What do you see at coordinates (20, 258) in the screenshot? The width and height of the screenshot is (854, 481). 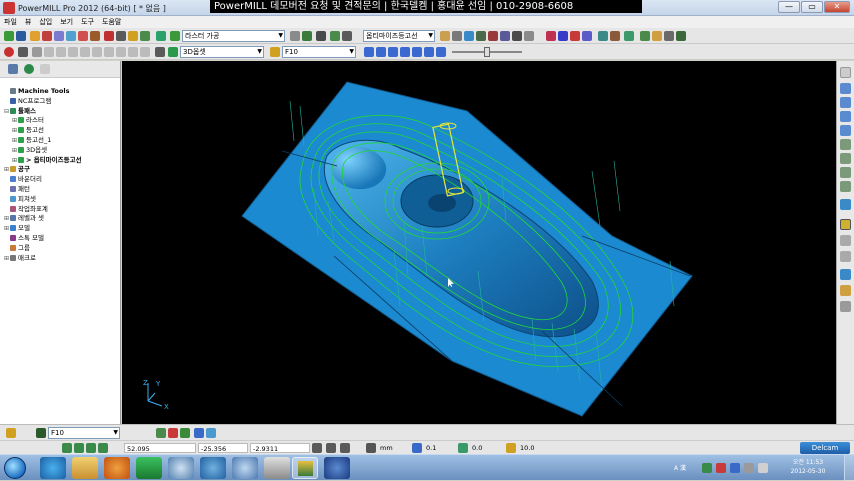 I see `tree-item: ⊞ 매크로` at bounding box center [20, 258].